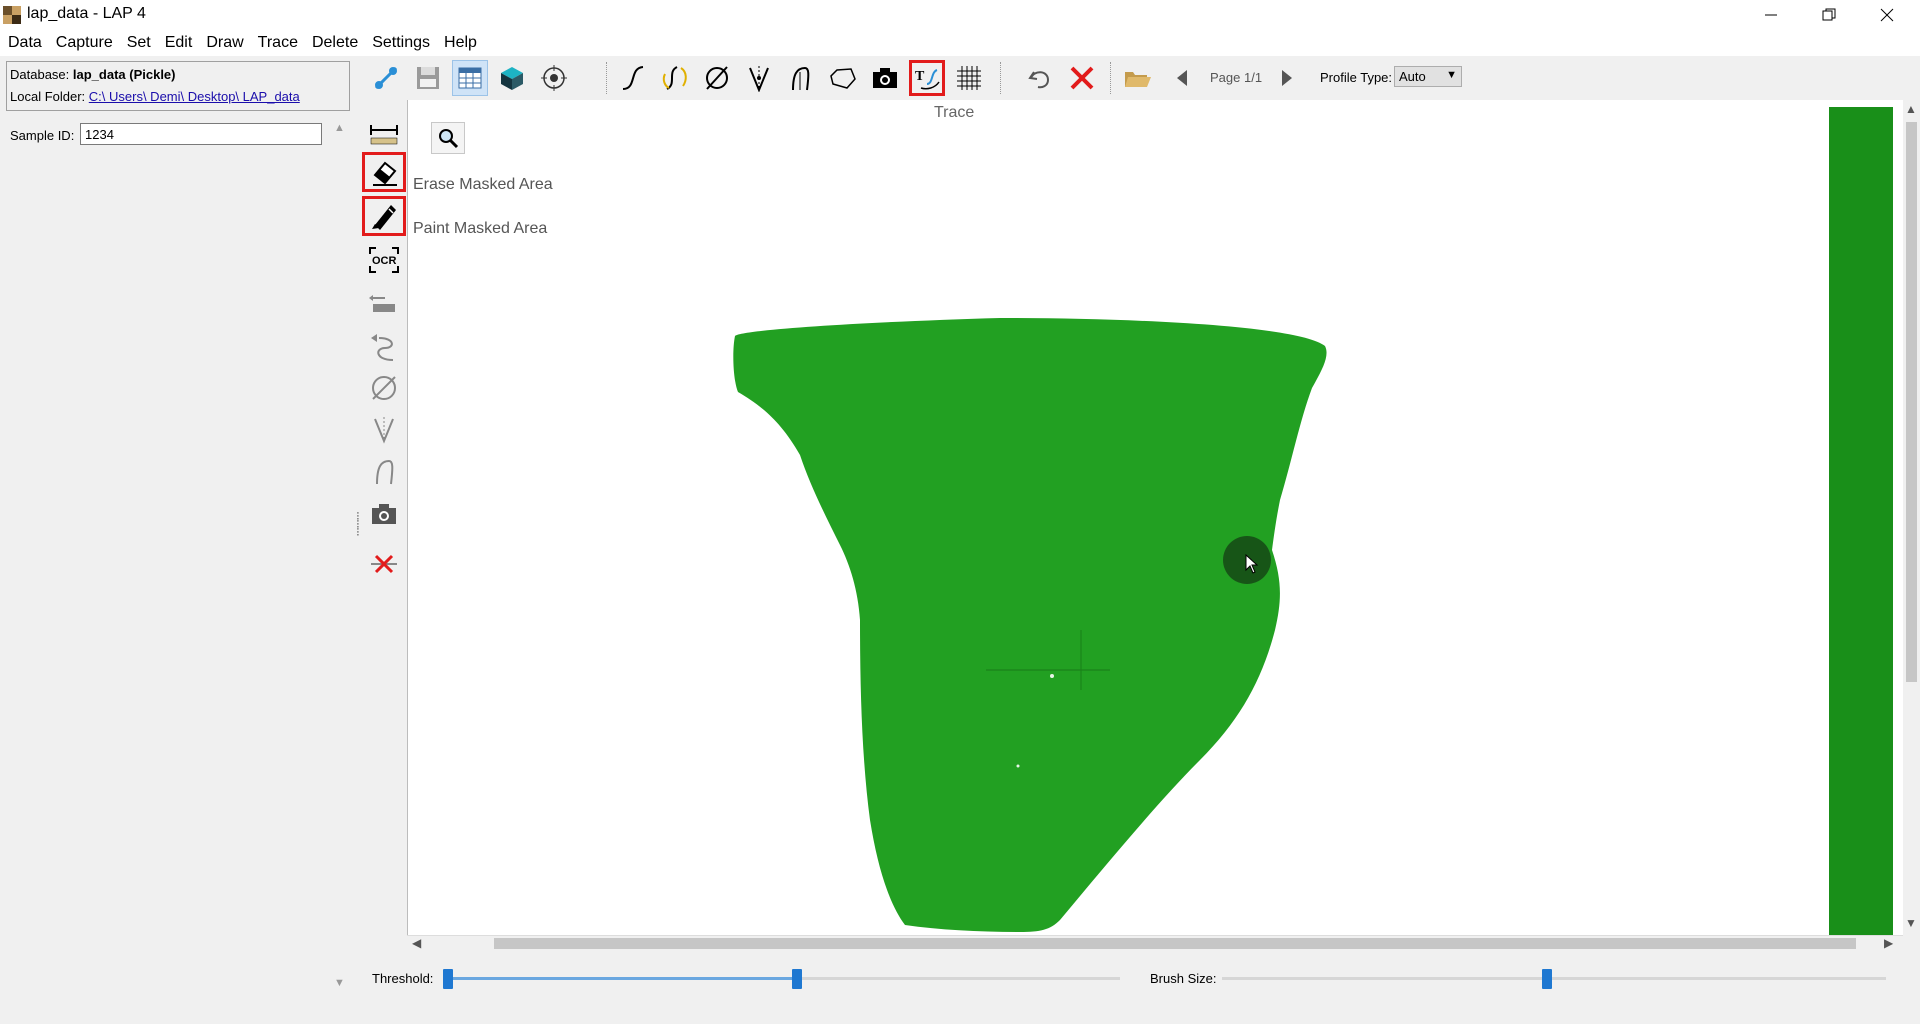 The height and width of the screenshot is (1024, 1920). I want to click on threshold-min-handle, so click(448, 979).